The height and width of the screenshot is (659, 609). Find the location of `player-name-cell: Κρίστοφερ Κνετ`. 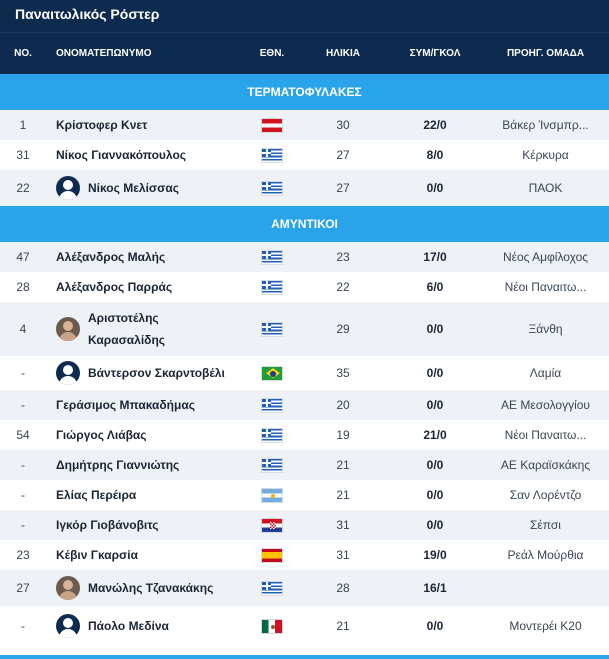

player-name-cell: Κρίστοφερ Κνετ is located at coordinates (144, 125).